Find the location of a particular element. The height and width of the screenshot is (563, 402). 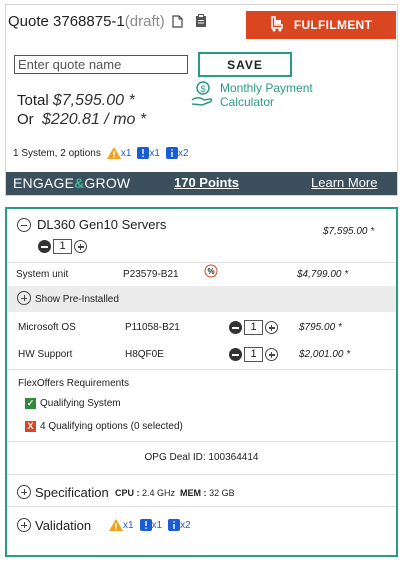

qualifying-system: ✓ Qualifying System is located at coordinates (73, 404).